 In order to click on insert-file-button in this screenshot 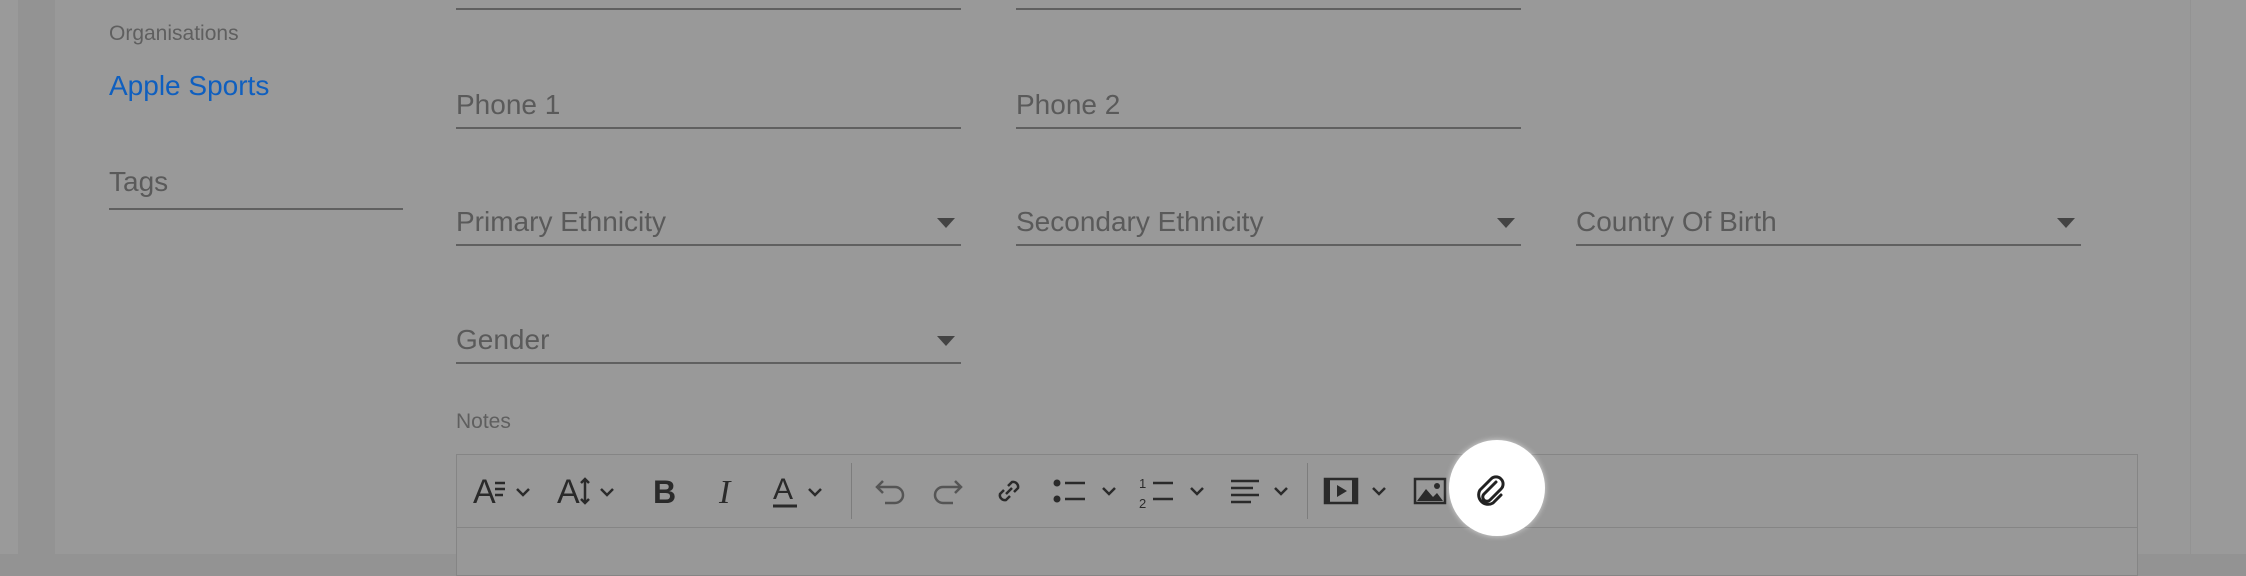, I will do `click(1490, 490)`.